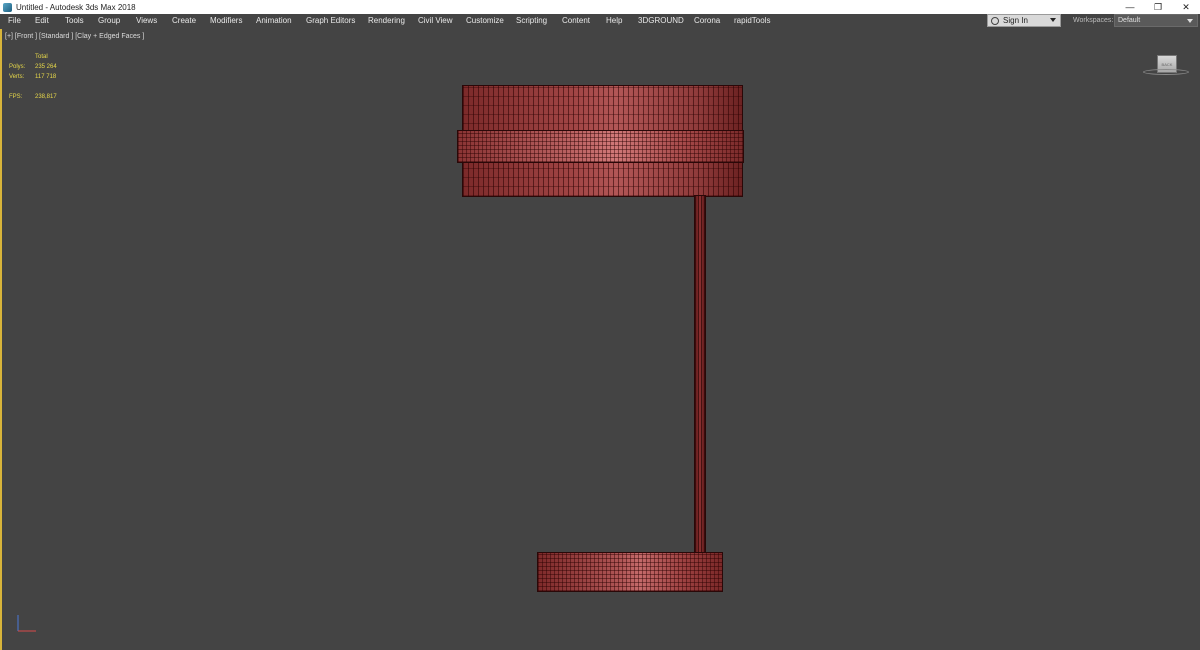  Describe the element at coordinates (1129, 20) in the screenshot. I see `workspace-value: Default` at that location.